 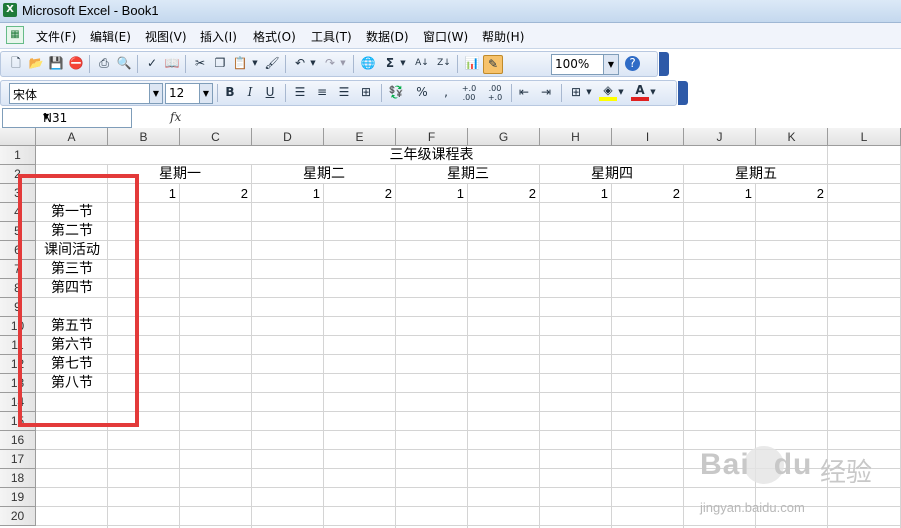 What do you see at coordinates (330, 63) in the screenshot?
I see `redo-icon: ↷` at bounding box center [330, 63].